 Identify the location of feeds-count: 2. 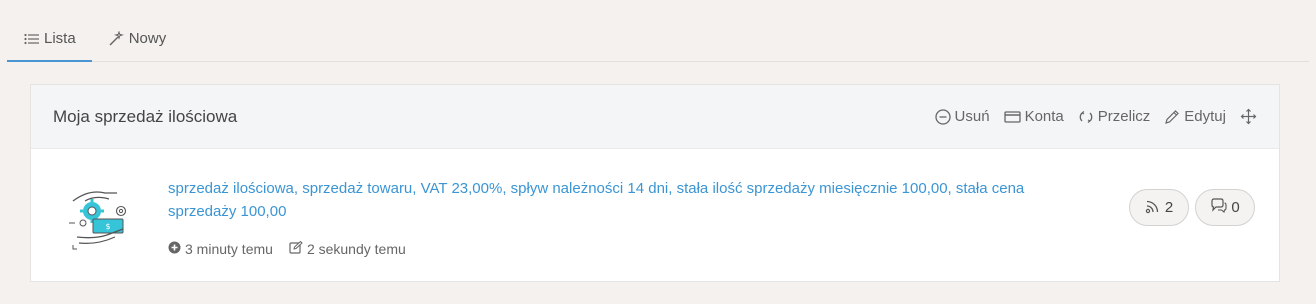
(1169, 207).